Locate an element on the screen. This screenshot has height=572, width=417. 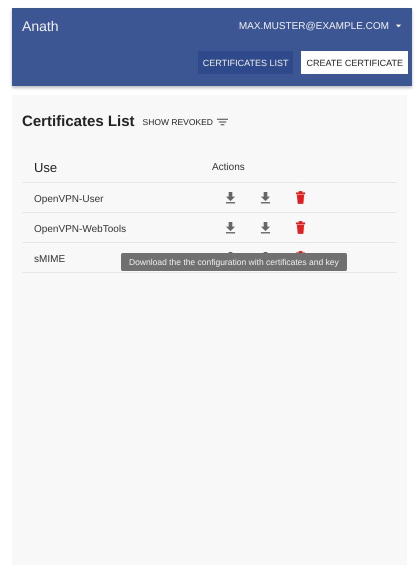
nav-button: CREATE CERTIFICATE is located at coordinates (354, 62).